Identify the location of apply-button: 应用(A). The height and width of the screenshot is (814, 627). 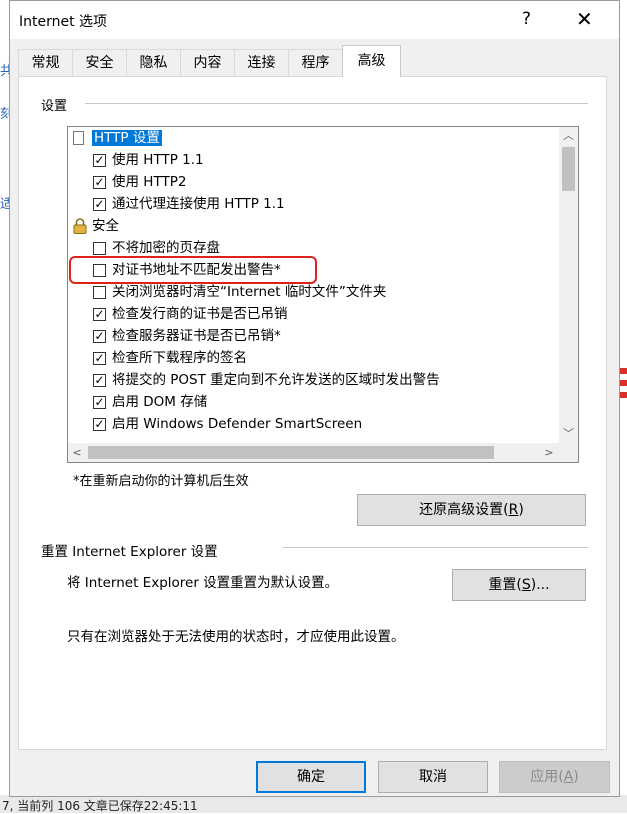
(554, 777).